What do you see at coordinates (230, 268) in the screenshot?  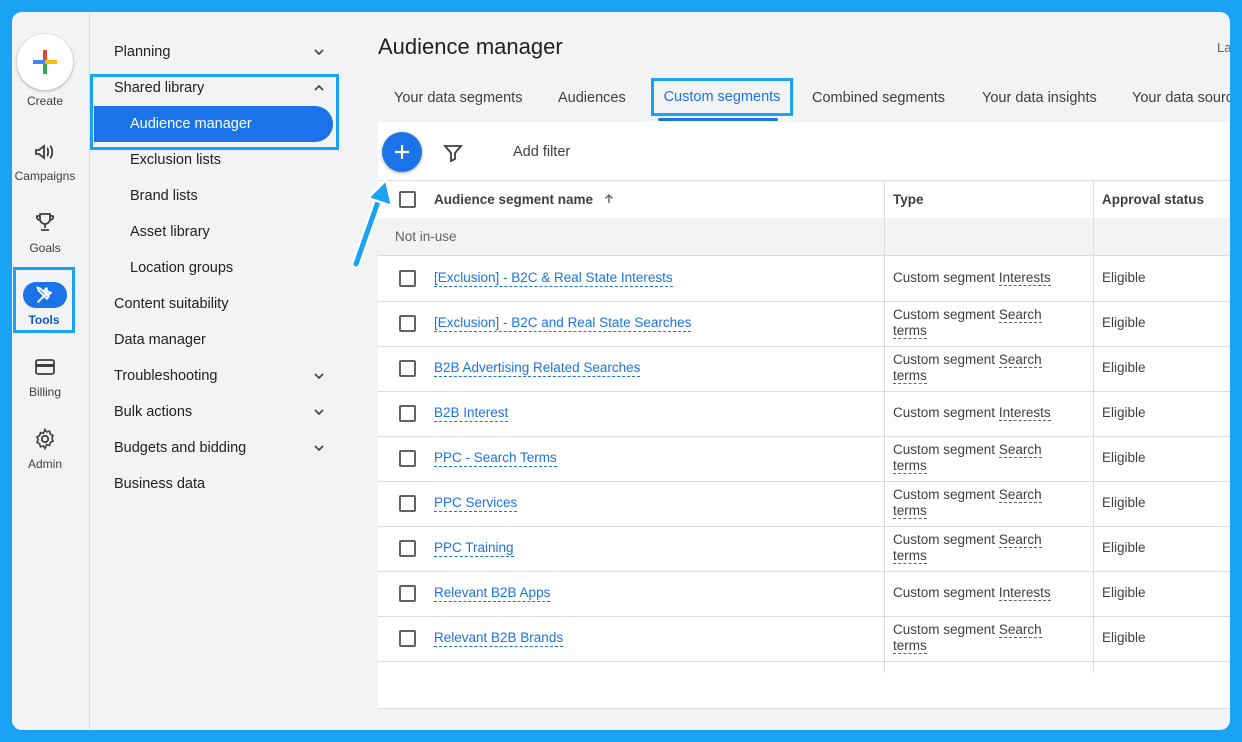 I see `nav-location-groups: Location groups` at bounding box center [230, 268].